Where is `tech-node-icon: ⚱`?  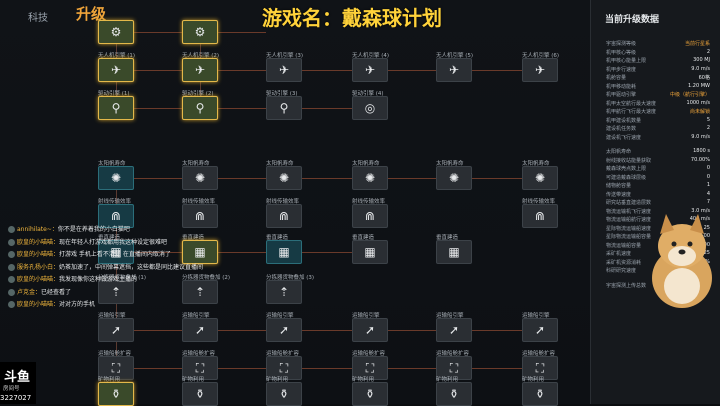
tech-node-icon: ⚱ is located at coordinates (116, 394).